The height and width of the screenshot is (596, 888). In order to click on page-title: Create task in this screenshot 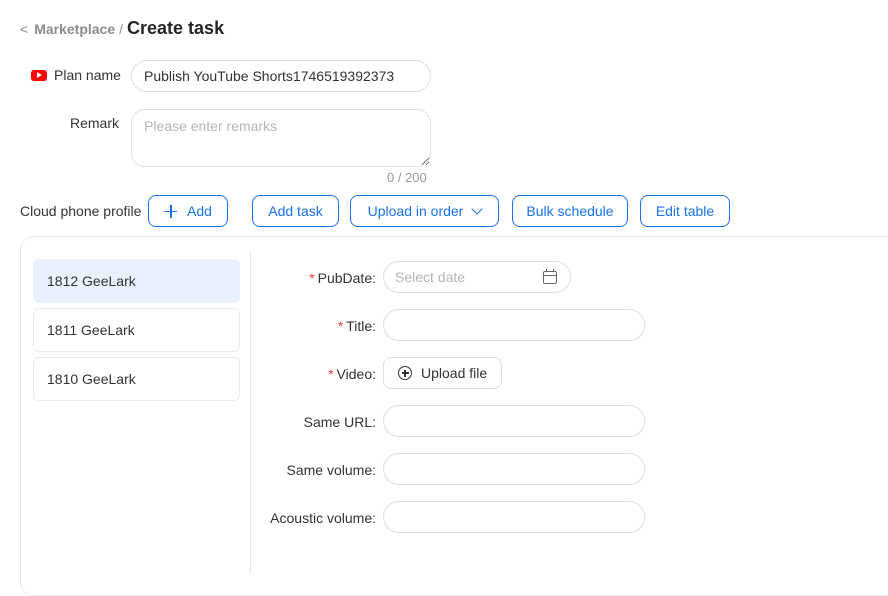, I will do `click(176, 28)`.